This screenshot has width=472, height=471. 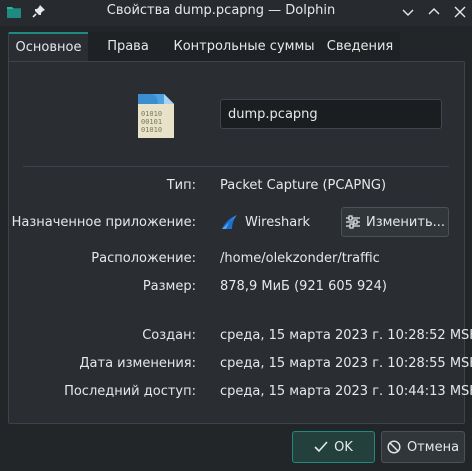 What do you see at coordinates (39, 11) in the screenshot?
I see `pin-icon` at bounding box center [39, 11].